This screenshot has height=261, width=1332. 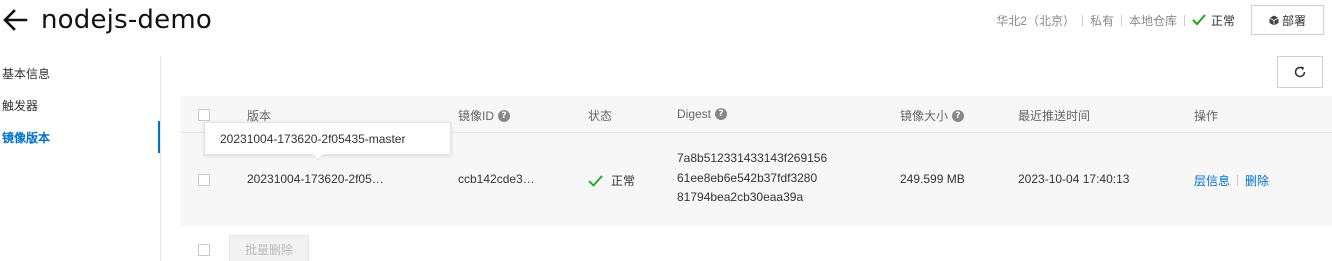 I want to click on column-header-last-push: 最近推送时间, so click(x=1054, y=115).